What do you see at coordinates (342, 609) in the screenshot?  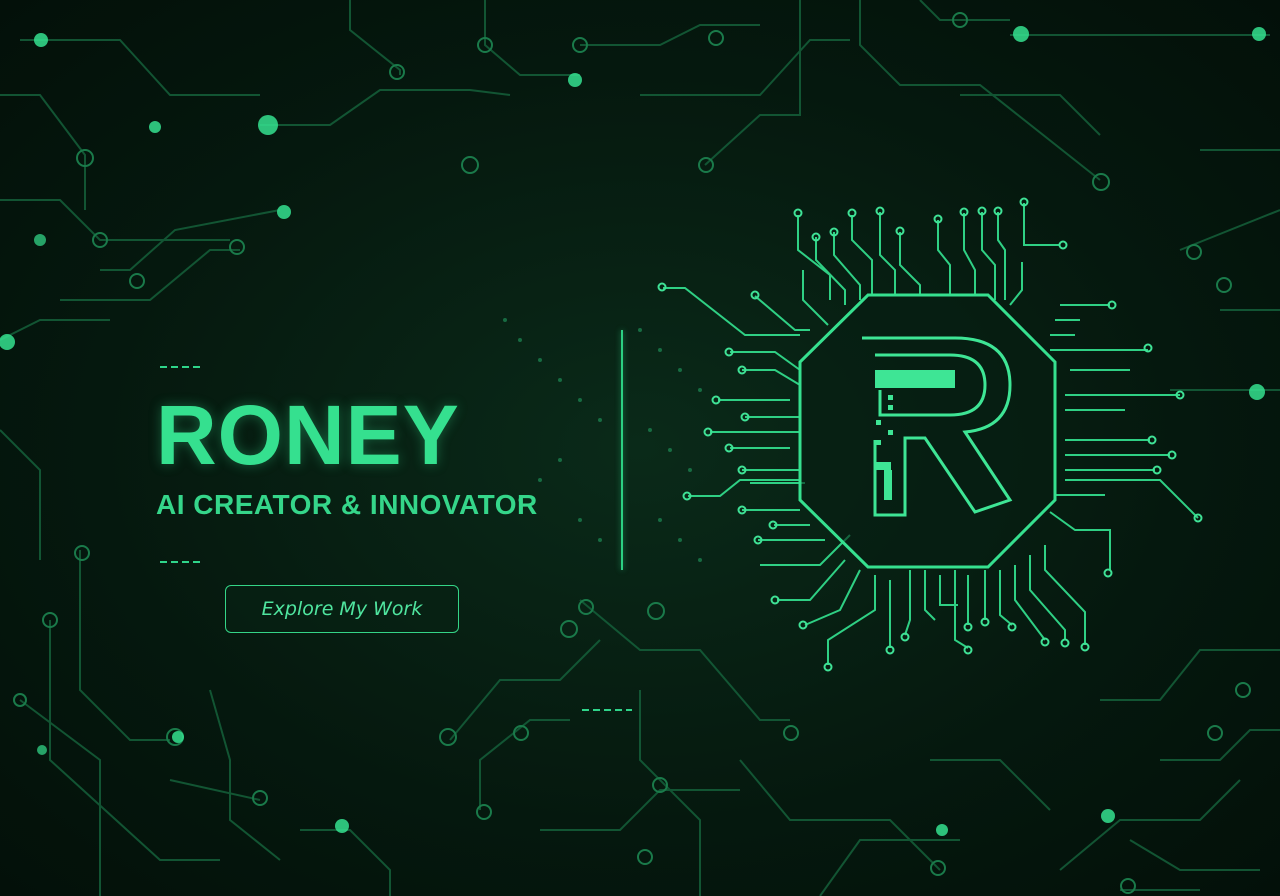 I see `explore-my-work-button: Explore My Work` at bounding box center [342, 609].